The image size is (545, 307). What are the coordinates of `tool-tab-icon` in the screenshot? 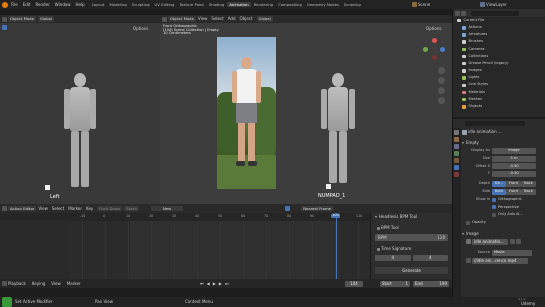 It's located at (456, 132).